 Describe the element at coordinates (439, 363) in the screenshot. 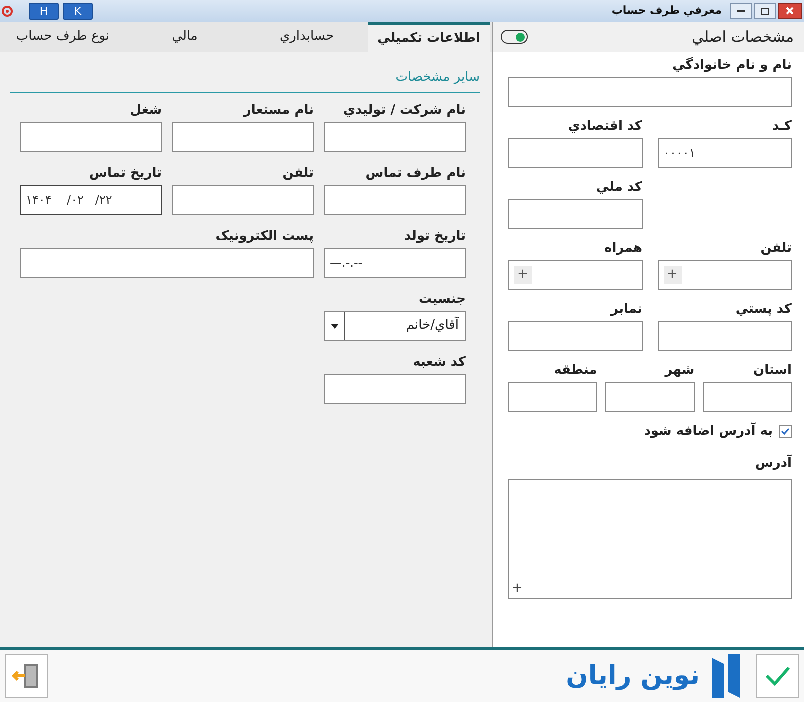

I see `field-label: کد شعبه` at that location.